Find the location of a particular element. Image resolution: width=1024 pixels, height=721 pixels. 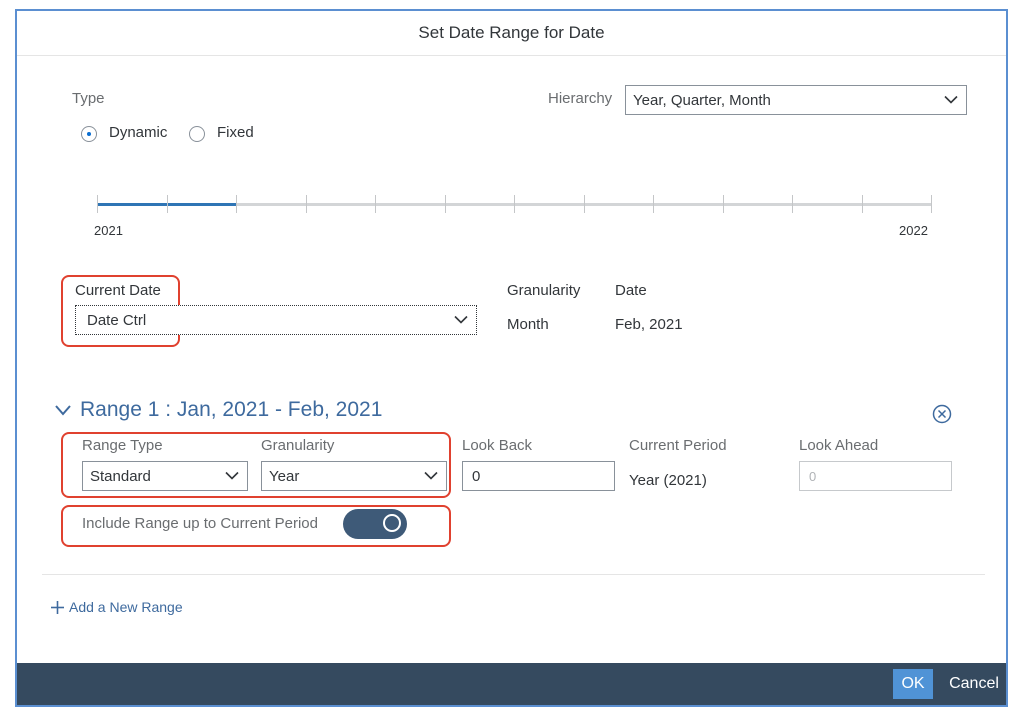

plus-icon is located at coordinates (57, 607).